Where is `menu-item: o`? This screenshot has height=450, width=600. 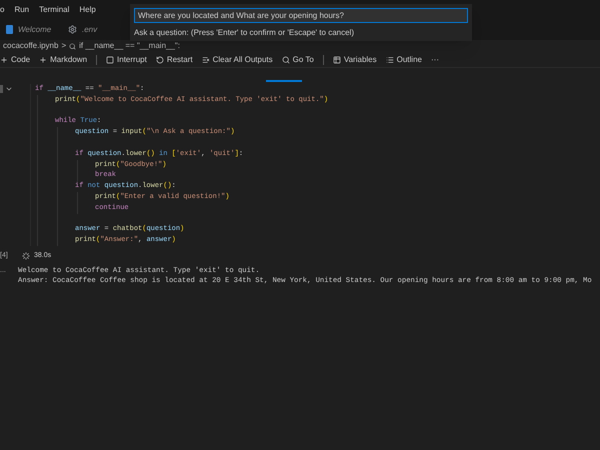 menu-item: o is located at coordinates (2, 10).